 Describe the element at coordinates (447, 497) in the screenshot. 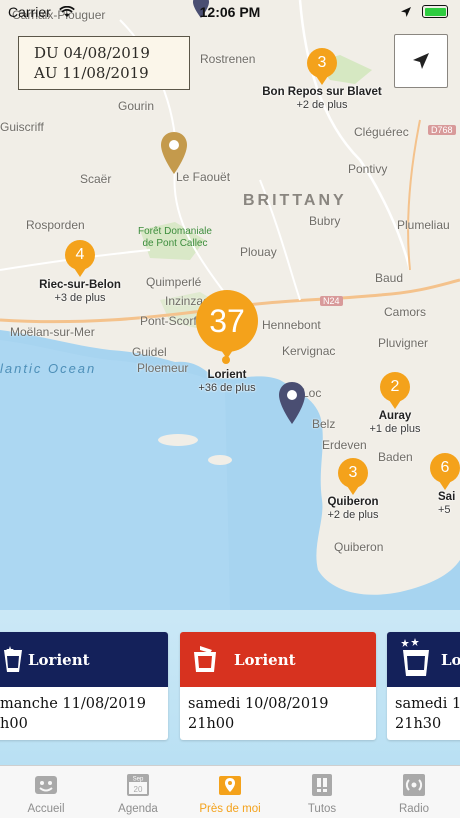

I see `cluster-name: Sai` at that location.